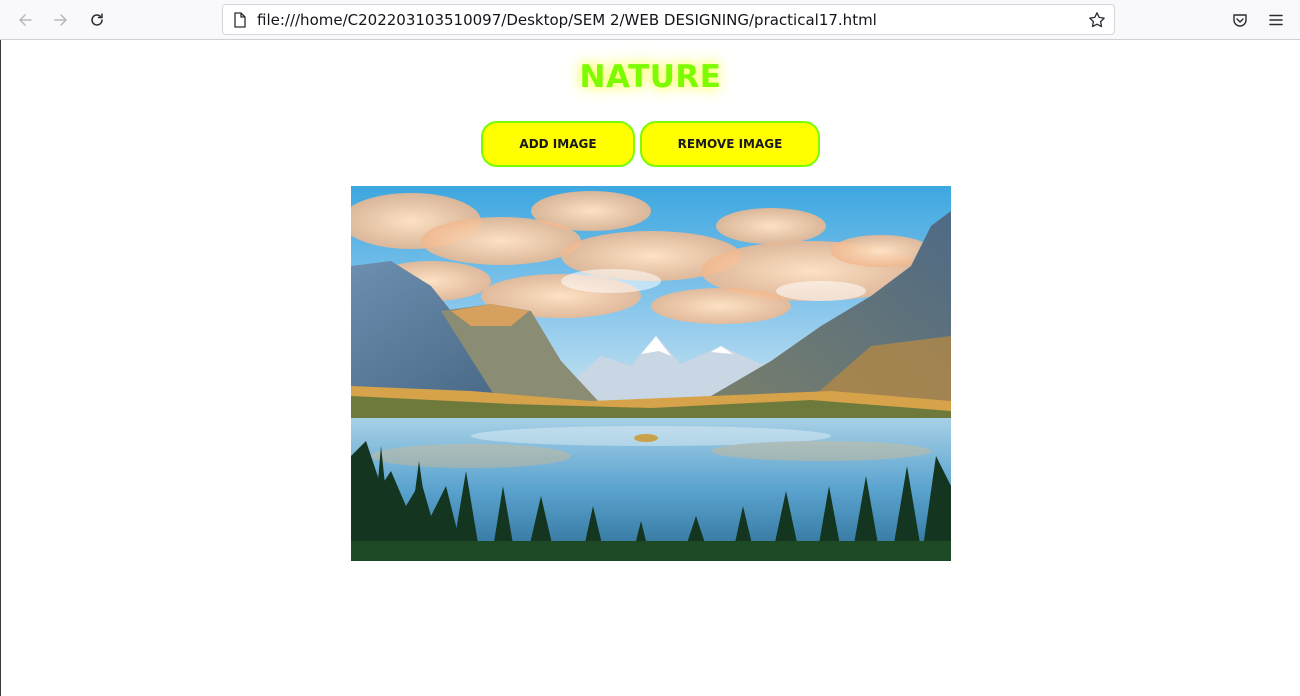 This screenshot has width=1300, height=696. I want to click on menu-button, so click(1276, 20).